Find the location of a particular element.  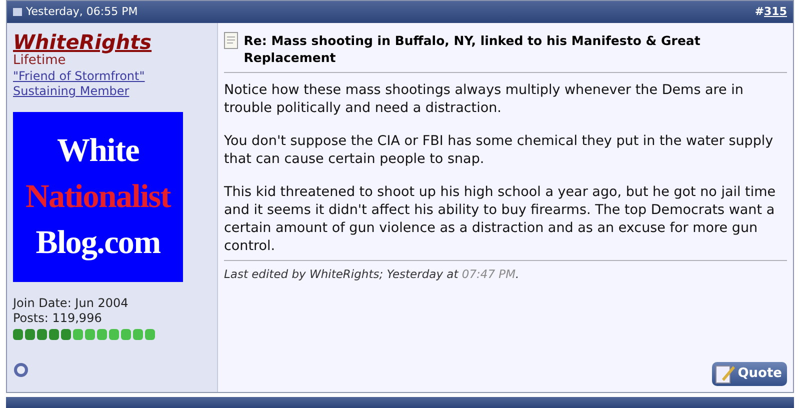

document-icon is located at coordinates (231, 40).